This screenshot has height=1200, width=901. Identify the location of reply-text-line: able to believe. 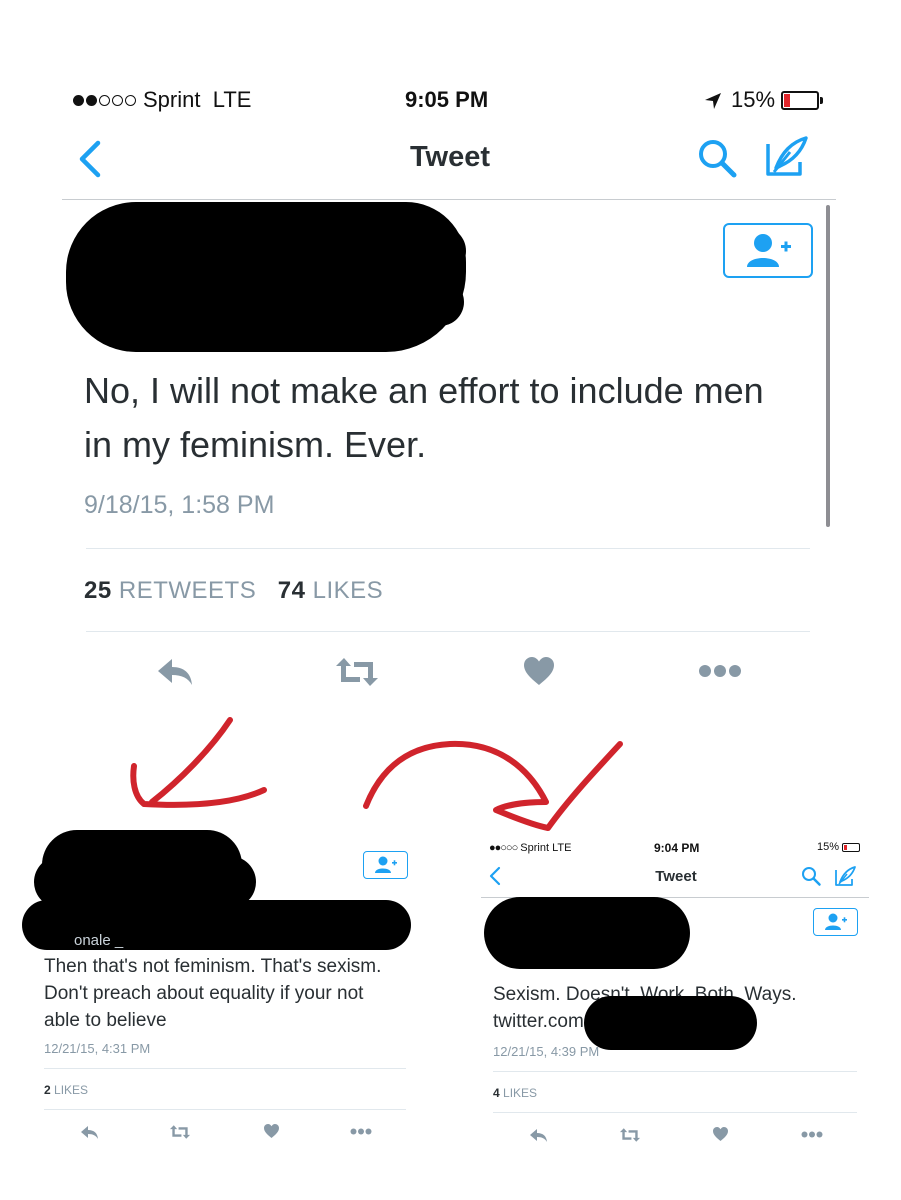
(105, 1020).